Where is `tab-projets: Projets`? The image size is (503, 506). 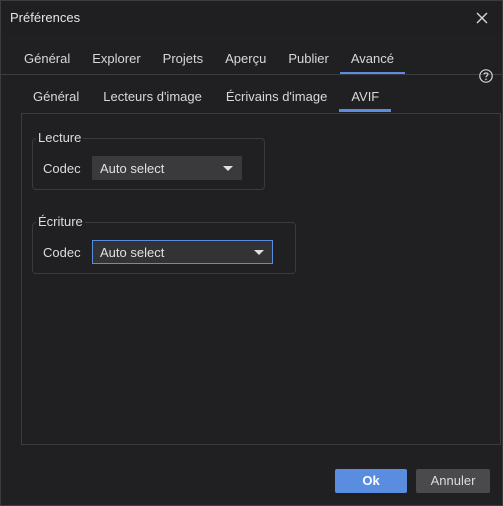
tab-projets: Projets is located at coordinates (183, 60).